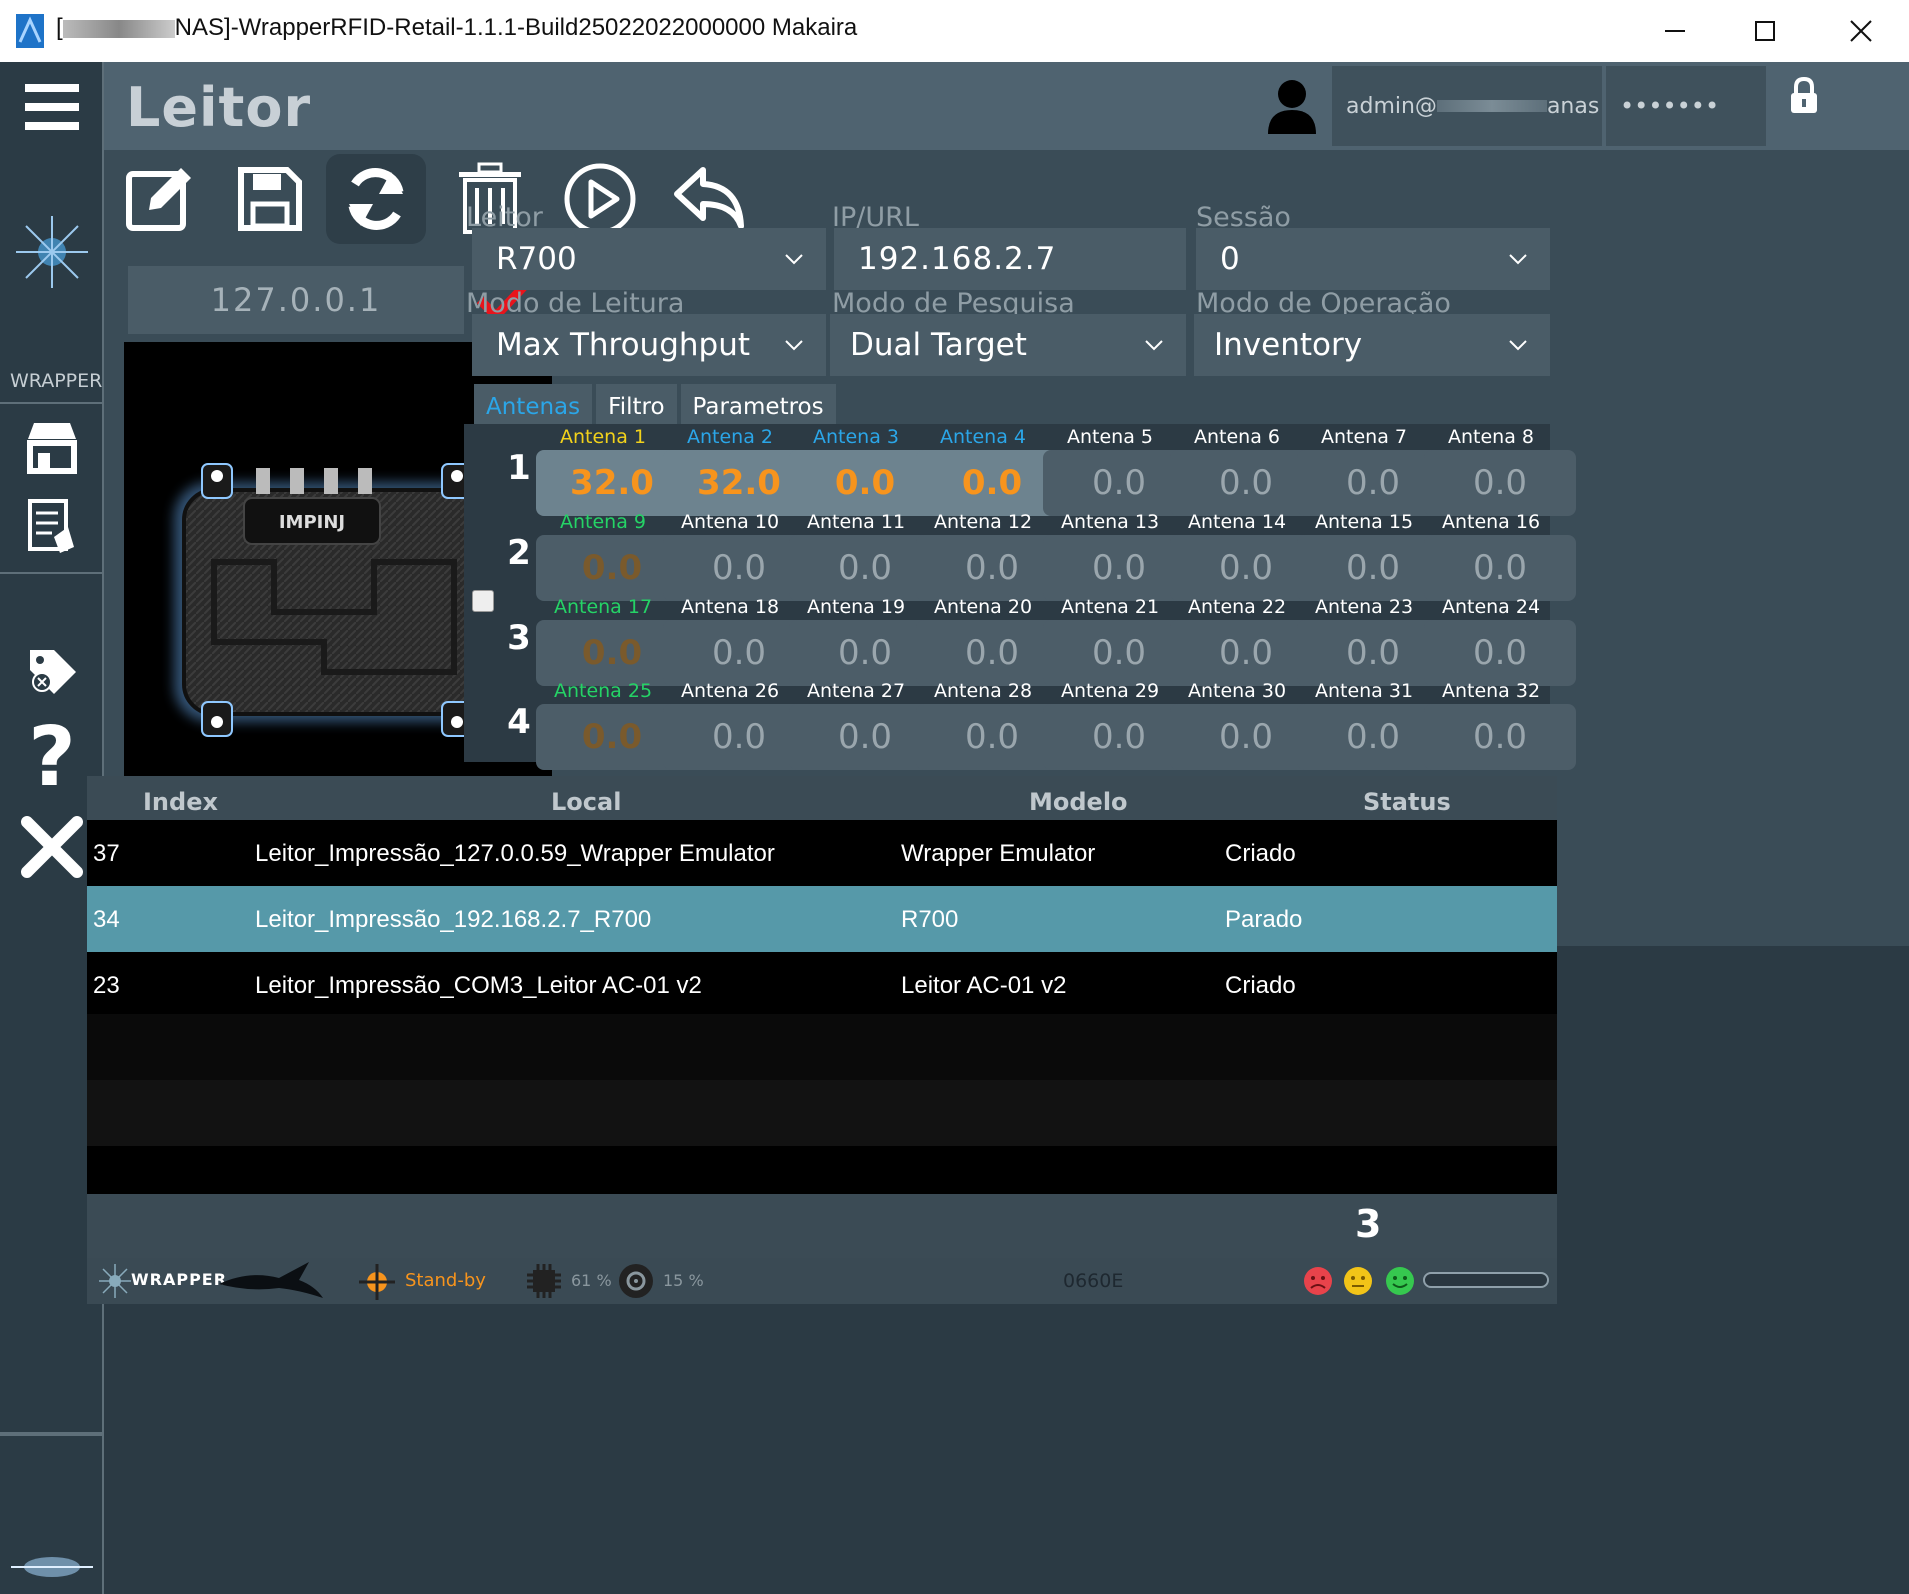 The image size is (1909, 1594). I want to click on antenna-label: Antena 24, so click(1491, 607).